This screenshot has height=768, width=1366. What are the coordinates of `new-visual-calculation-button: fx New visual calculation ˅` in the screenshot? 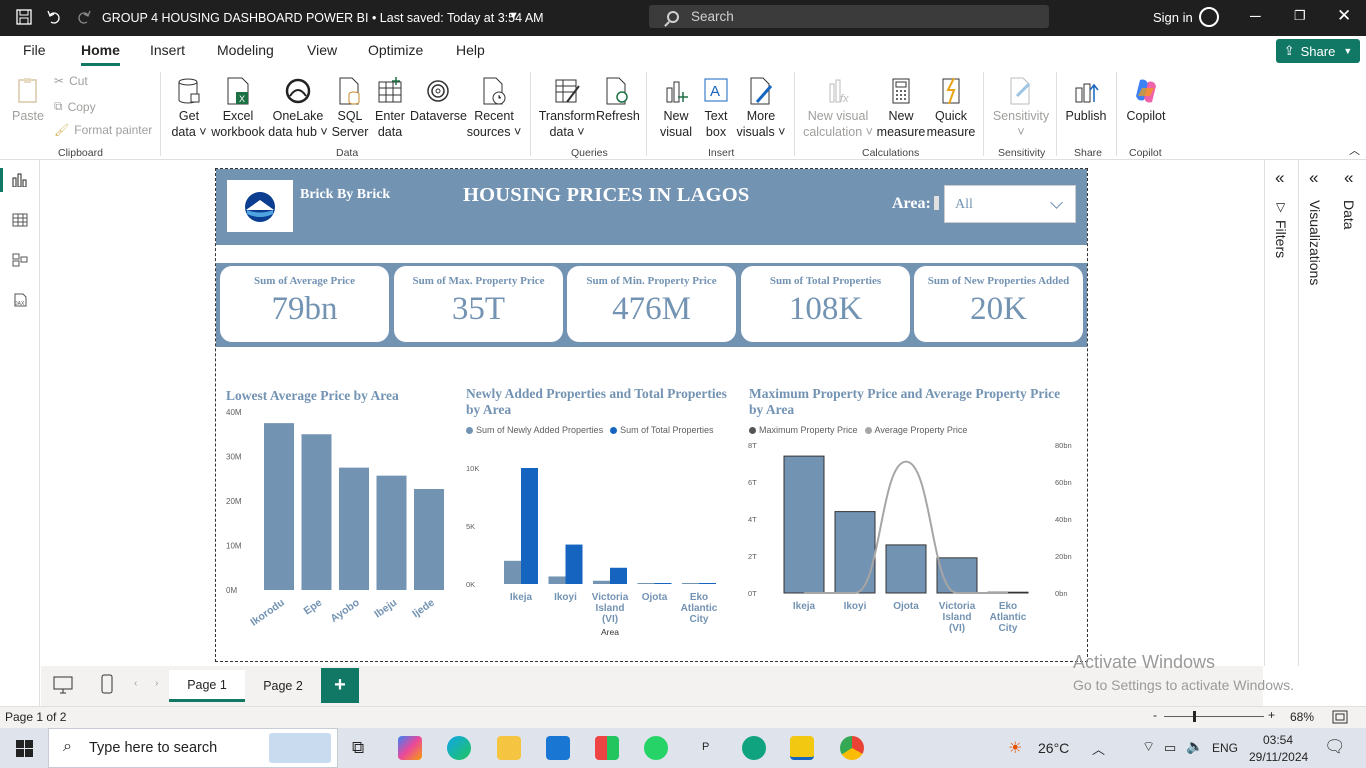 It's located at (838, 108).